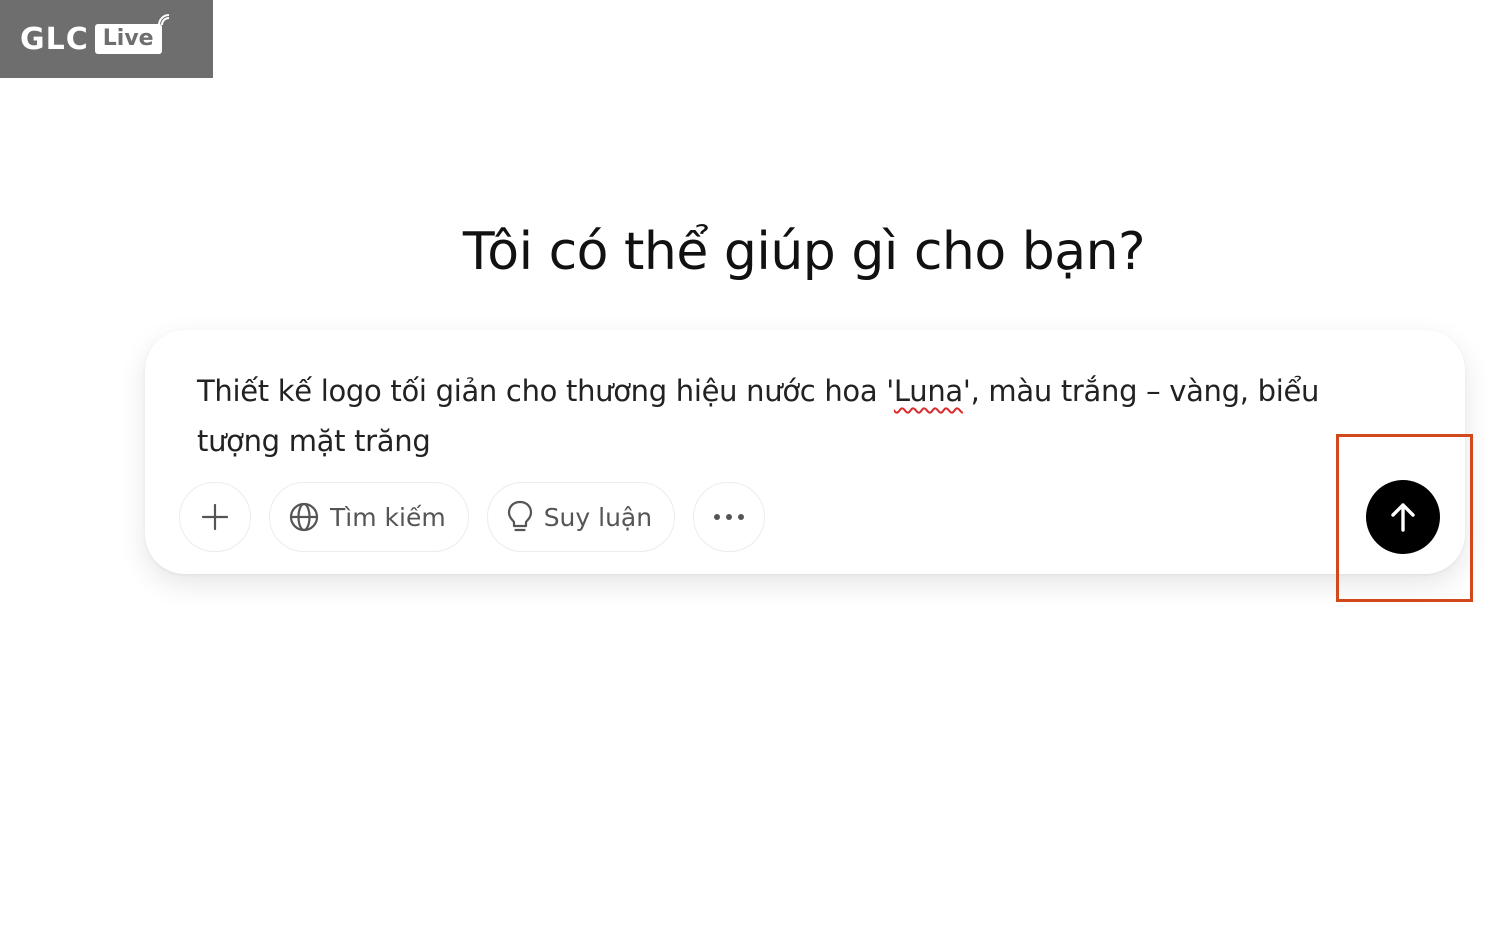 This screenshot has height=950, width=1500. I want to click on reasoning-button: Suy luận, so click(581, 517).